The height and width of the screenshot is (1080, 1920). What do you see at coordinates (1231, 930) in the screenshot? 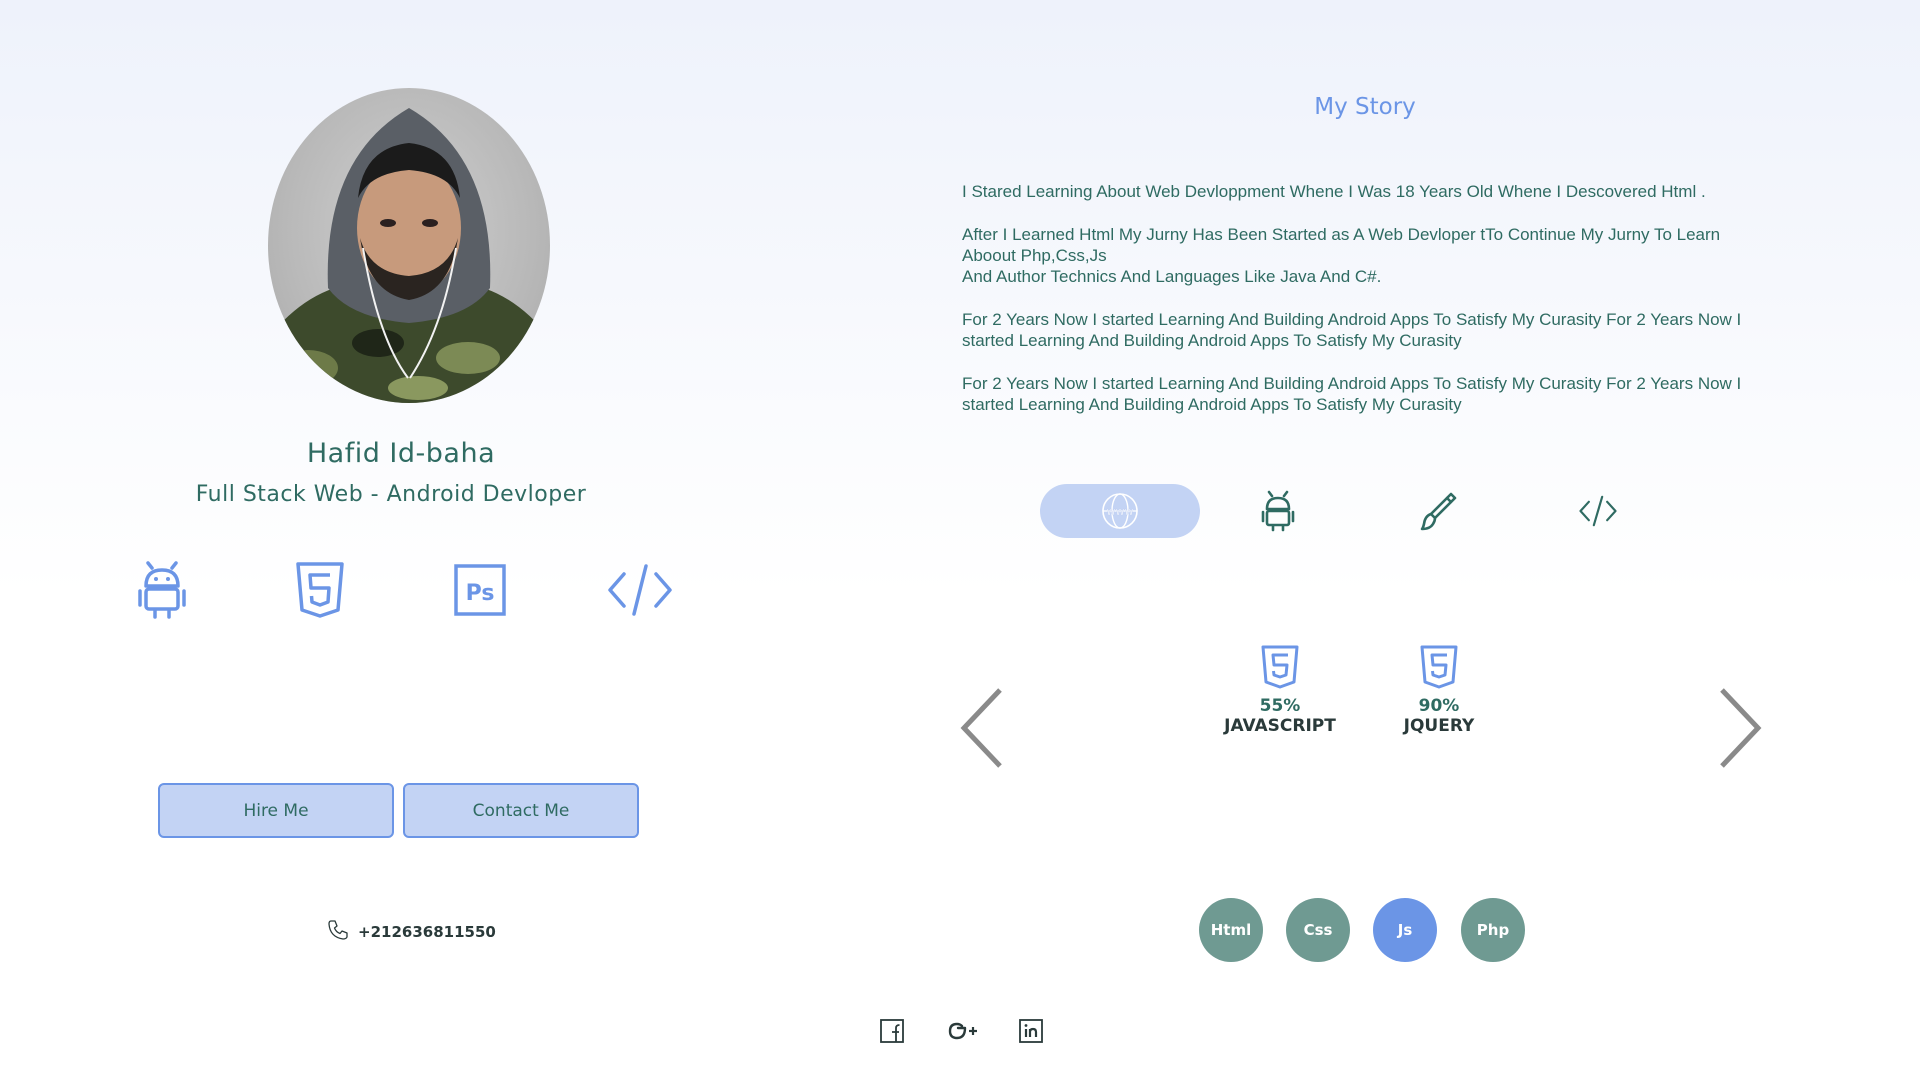
I see `skill-tab-html: Html` at bounding box center [1231, 930].